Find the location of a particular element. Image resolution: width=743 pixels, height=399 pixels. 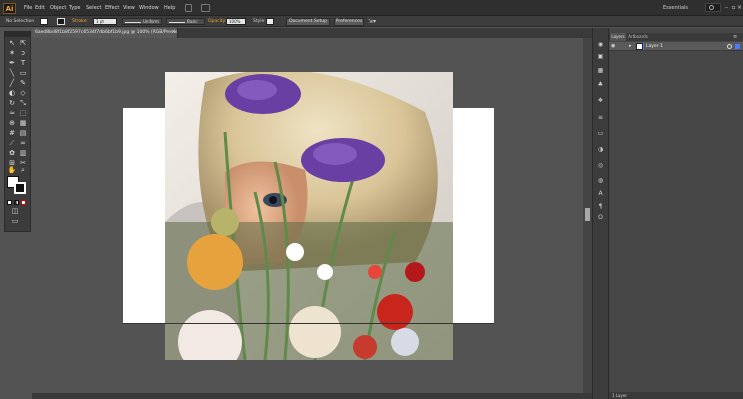

paragraph-icon: ¶ is located at coordinates (600, 207).